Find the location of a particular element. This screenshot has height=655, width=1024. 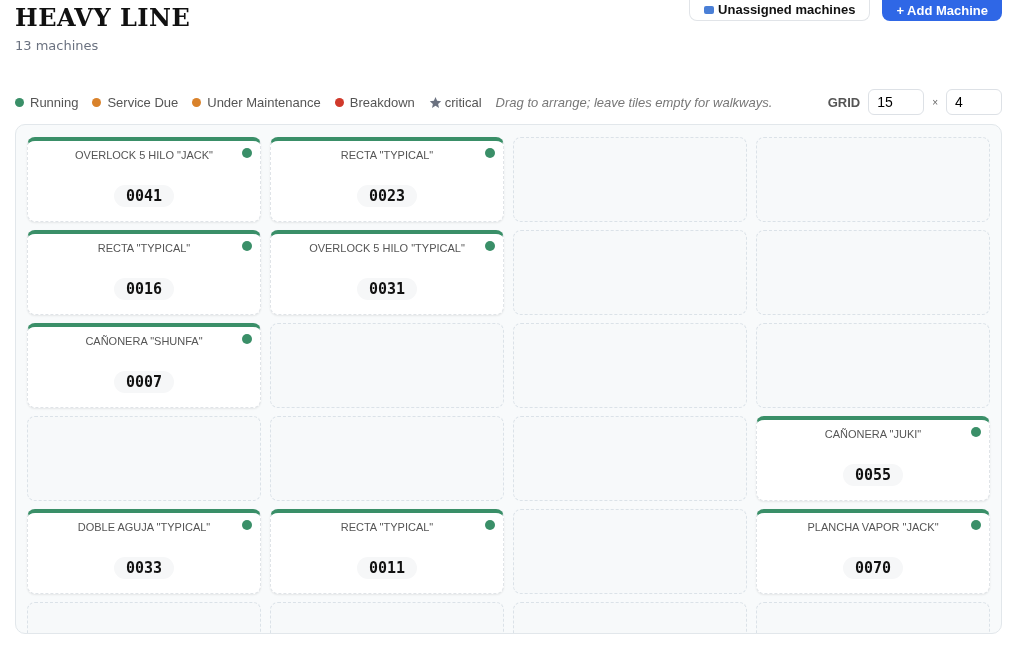

machine-code: 0055 is located at coordinates (873, 475).